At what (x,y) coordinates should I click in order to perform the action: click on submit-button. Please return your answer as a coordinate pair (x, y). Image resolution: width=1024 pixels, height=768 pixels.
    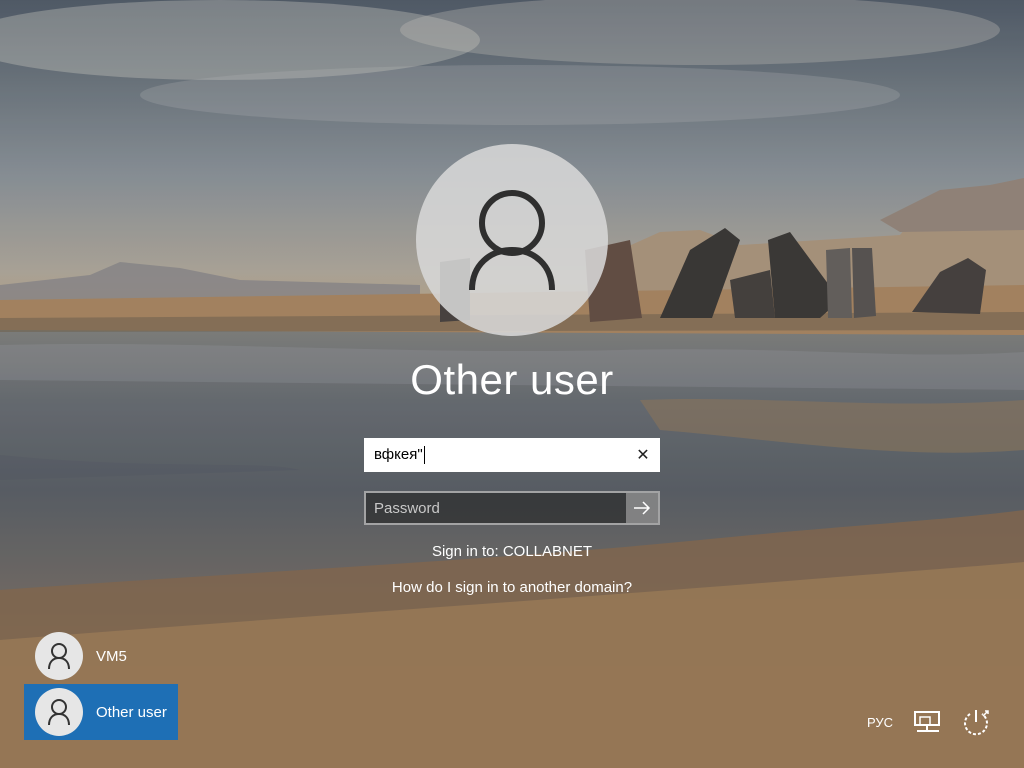
    Looking at the image, I should click on (642, 508).